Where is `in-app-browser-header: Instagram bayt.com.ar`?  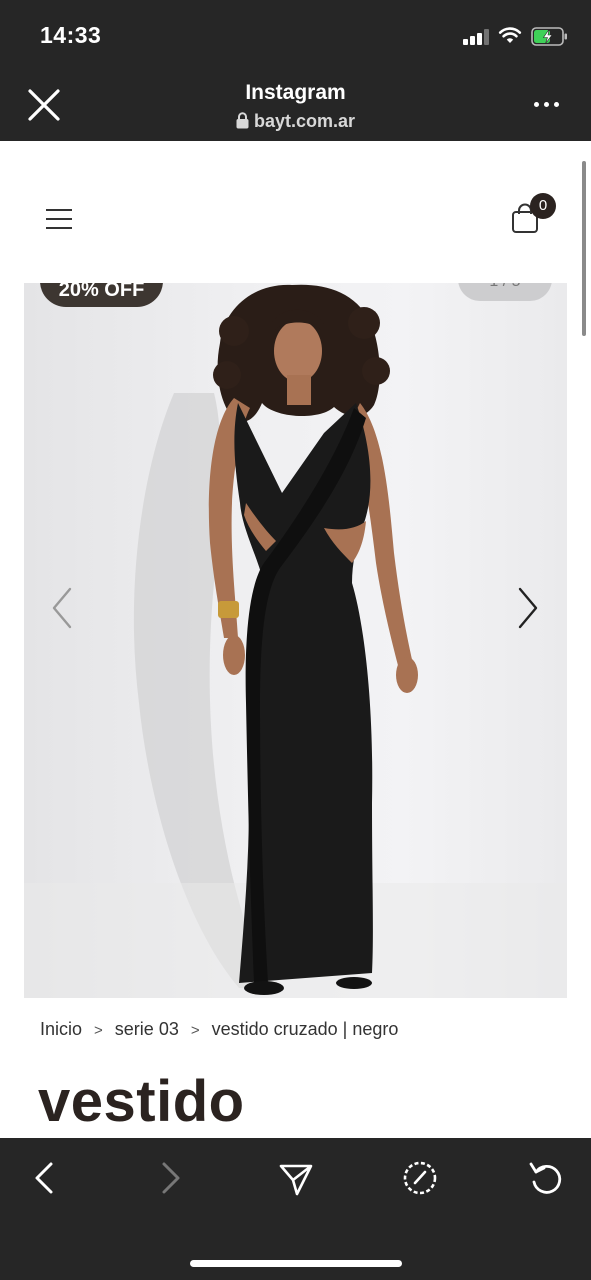
in-app-browser-header: Instagram bayt.com.ar is located at coordinates (295, 106).